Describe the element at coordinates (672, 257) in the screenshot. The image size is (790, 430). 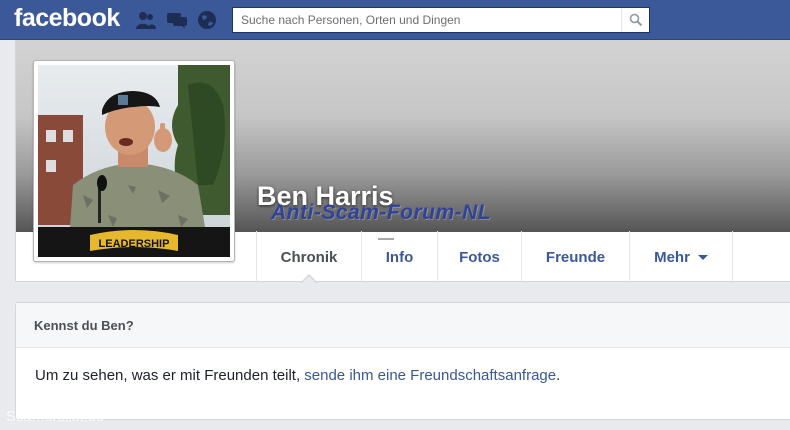
I see `tab-label: Mehr` at that location.